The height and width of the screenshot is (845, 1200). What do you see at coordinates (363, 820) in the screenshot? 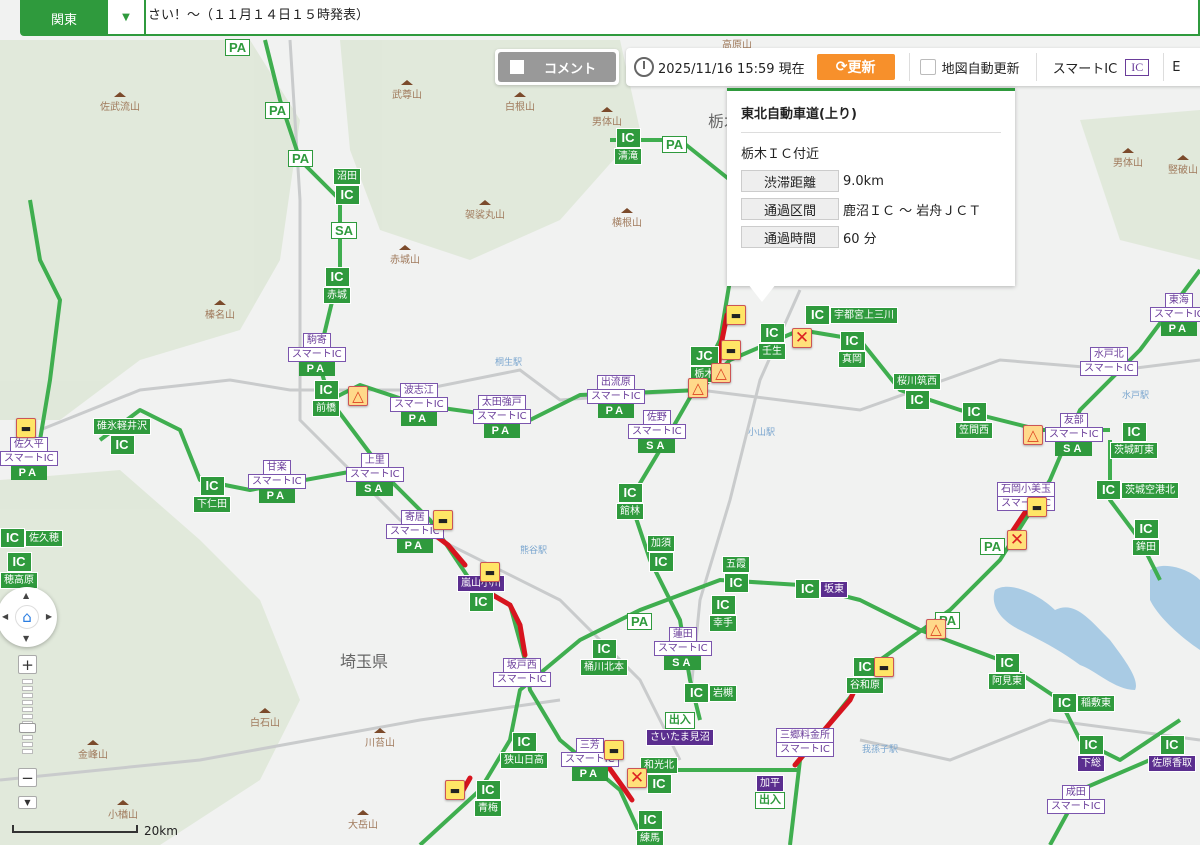
I see `mountain-label: 大岳山` at bounding box center [363, 820].